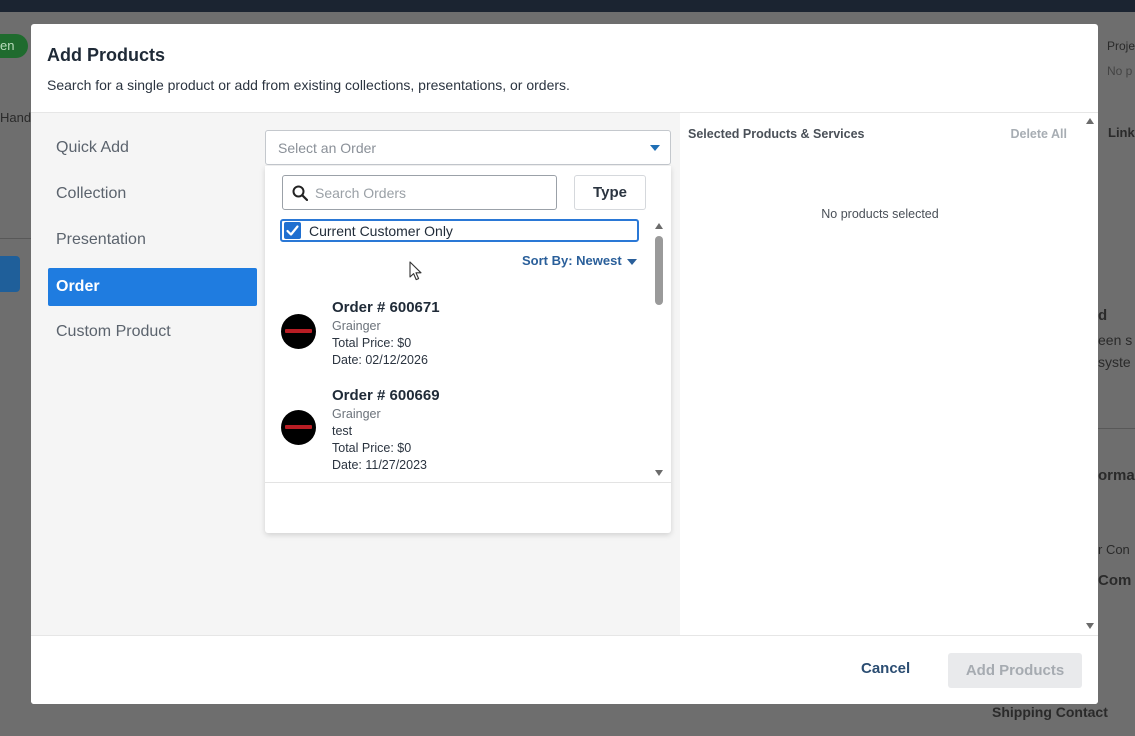  I want to click on chevron-down-icon, so click(655, 148).